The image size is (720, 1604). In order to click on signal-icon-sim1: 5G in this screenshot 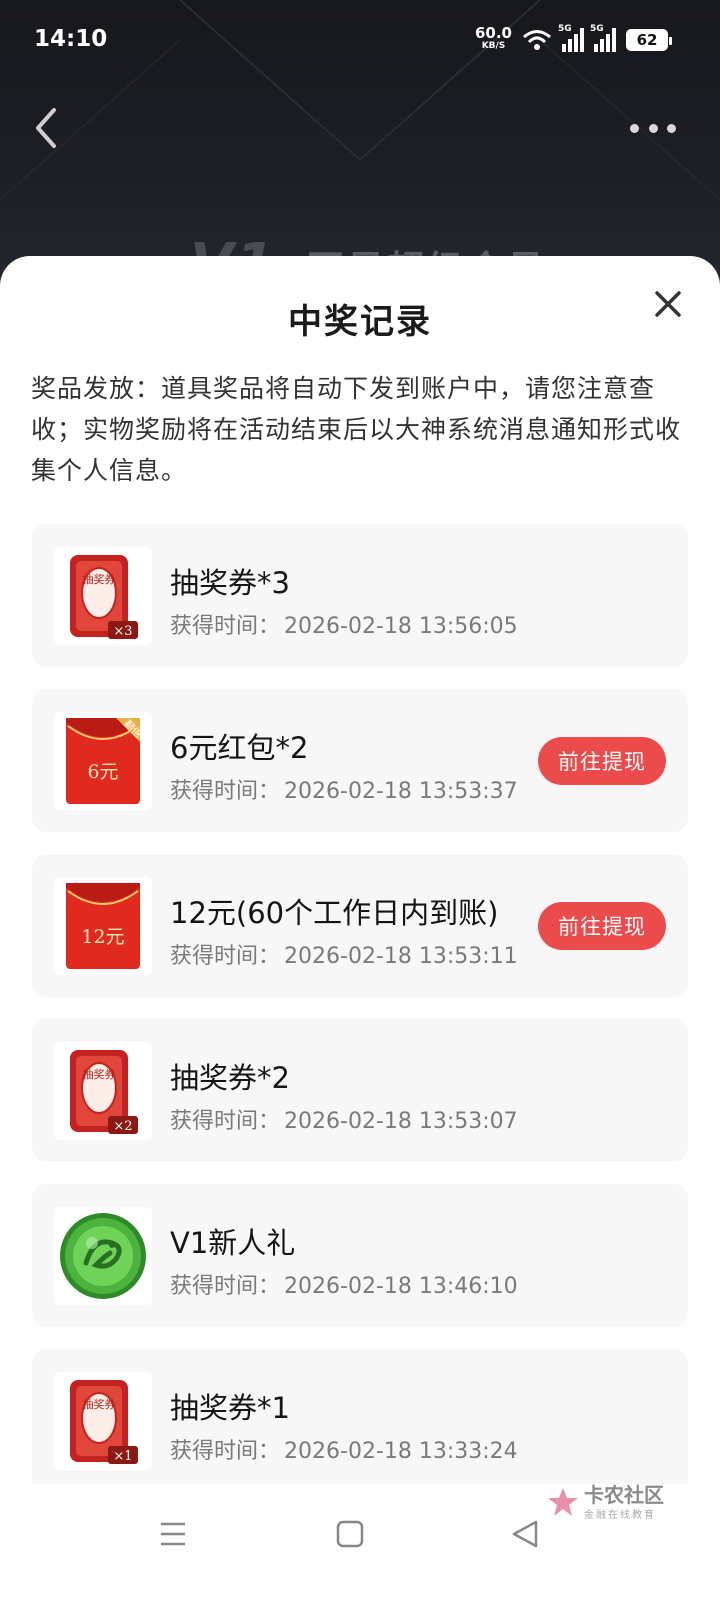, I will do `click(571, 38)`.